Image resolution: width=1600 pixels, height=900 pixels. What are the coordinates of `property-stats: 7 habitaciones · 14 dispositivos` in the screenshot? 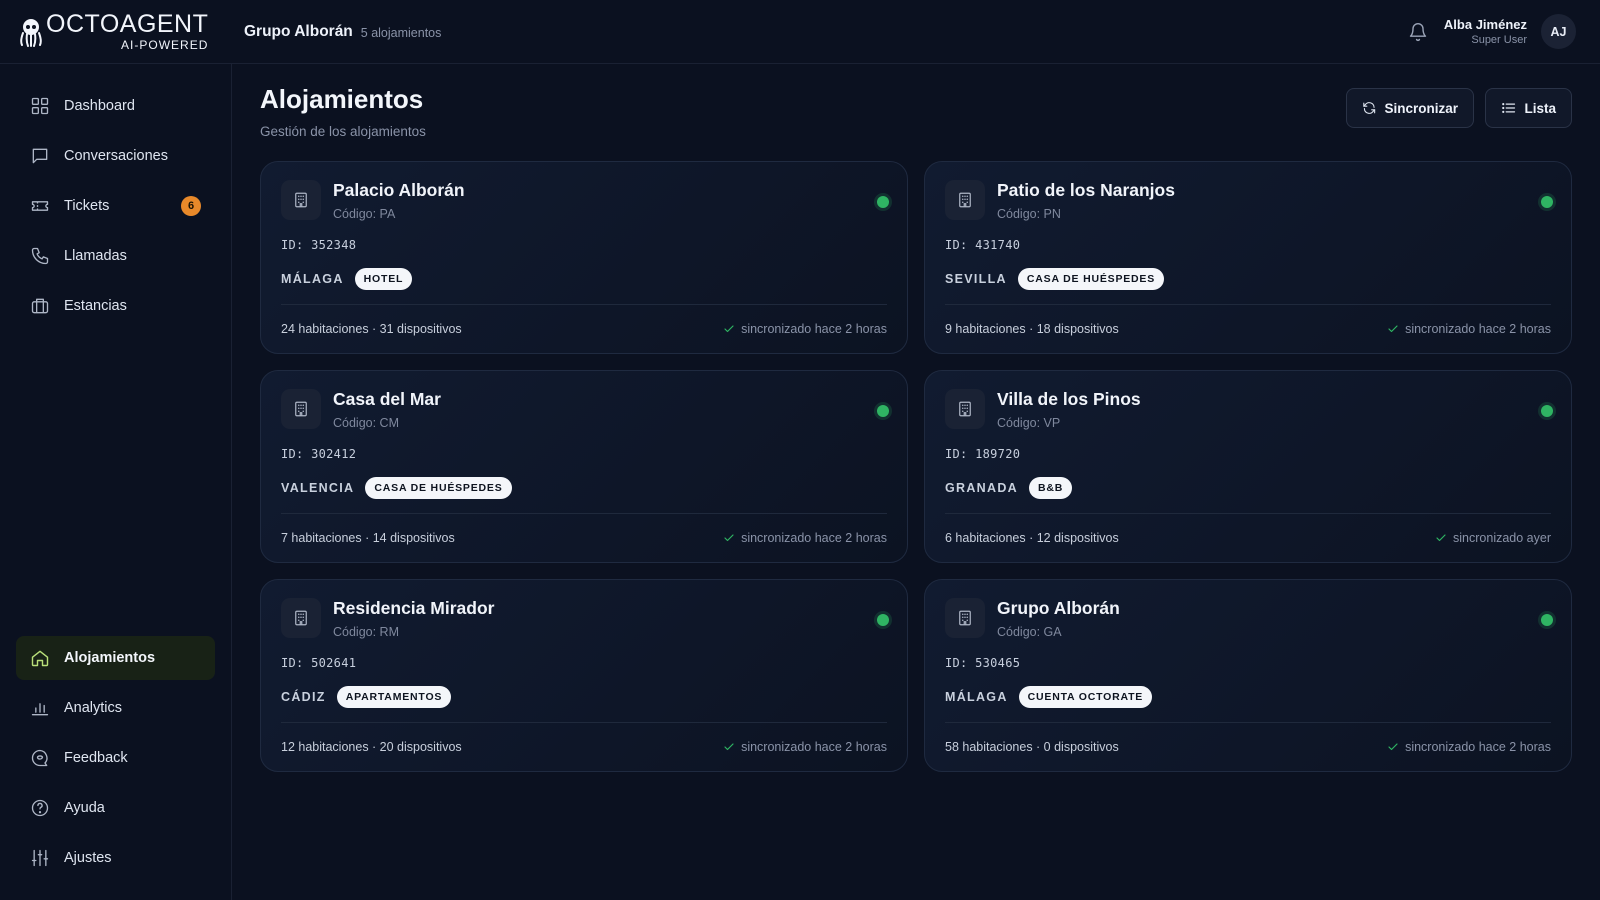 It's located at (368, 538).